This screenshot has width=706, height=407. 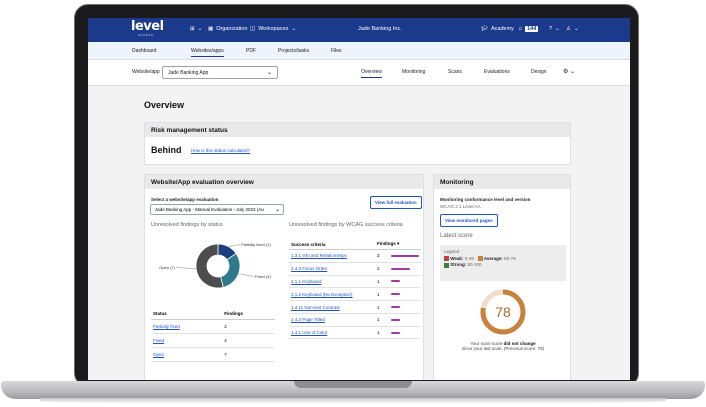 What do you see at coordinates (253, 29) in the screenshot?
I see `workspace-icon: ◫` at bounding box center [253, 29].